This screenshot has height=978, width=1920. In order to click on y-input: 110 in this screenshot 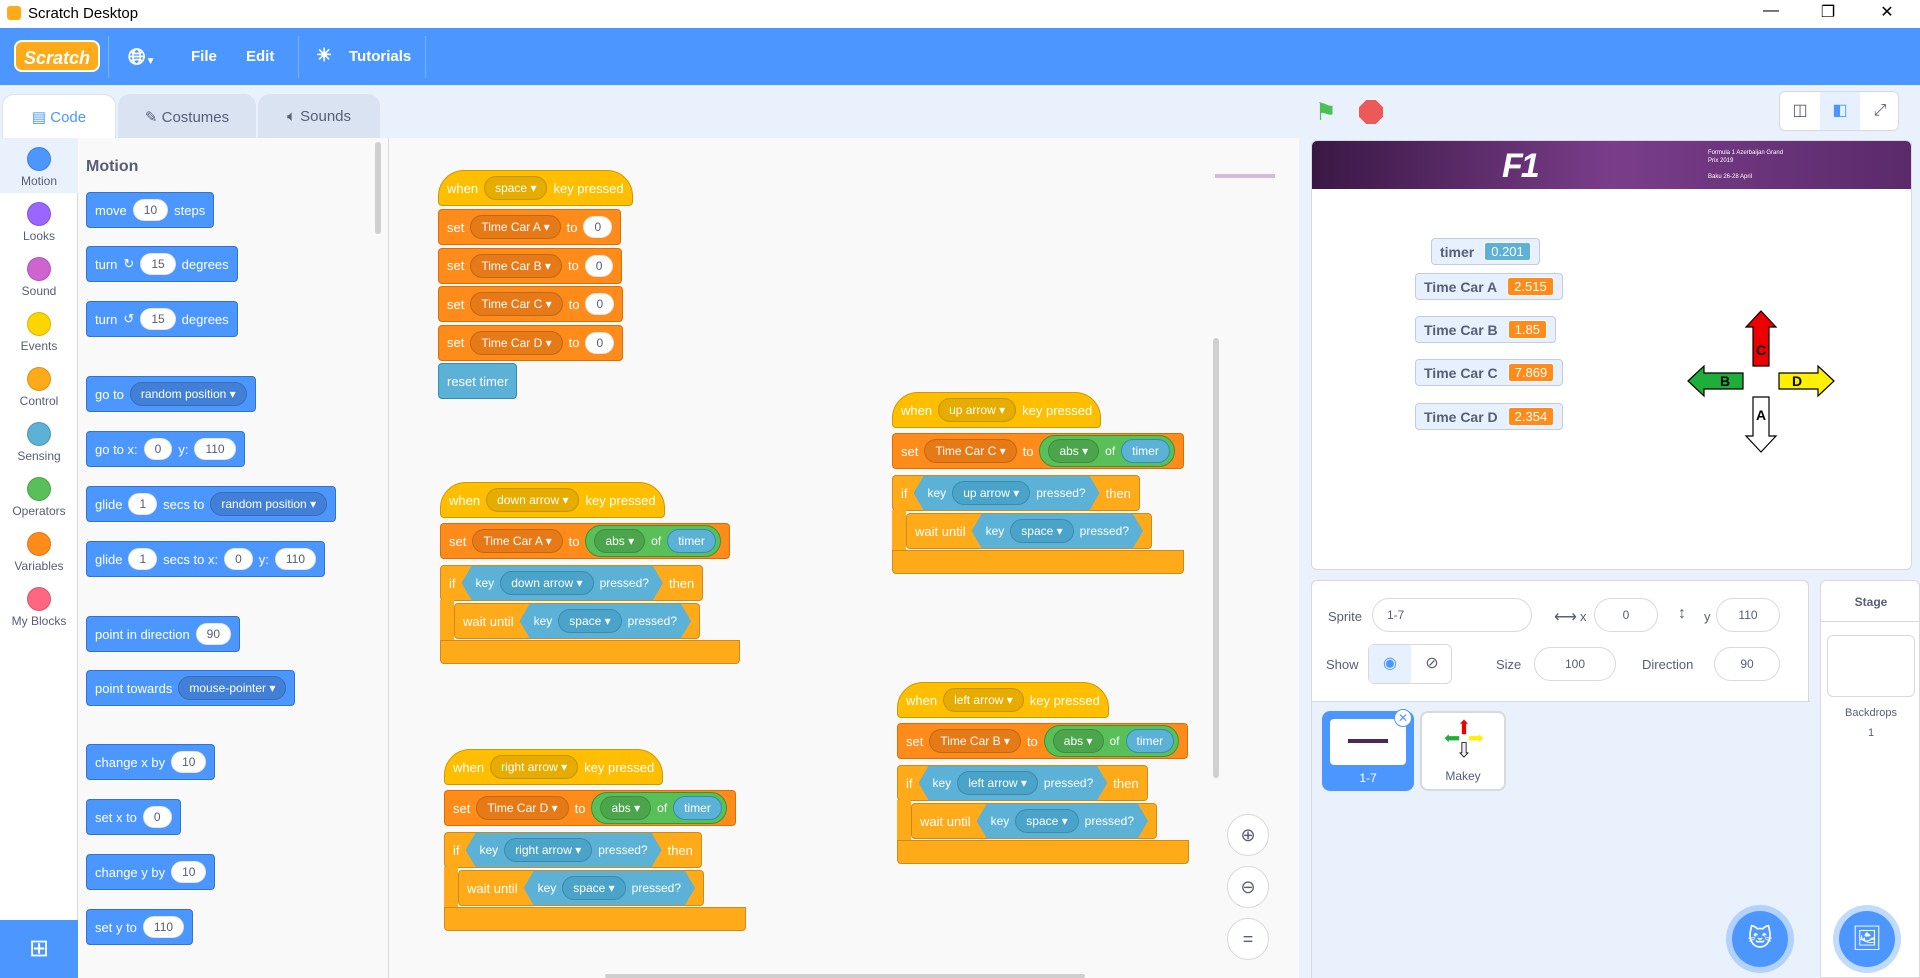, I will do `click(1748, 615)`.